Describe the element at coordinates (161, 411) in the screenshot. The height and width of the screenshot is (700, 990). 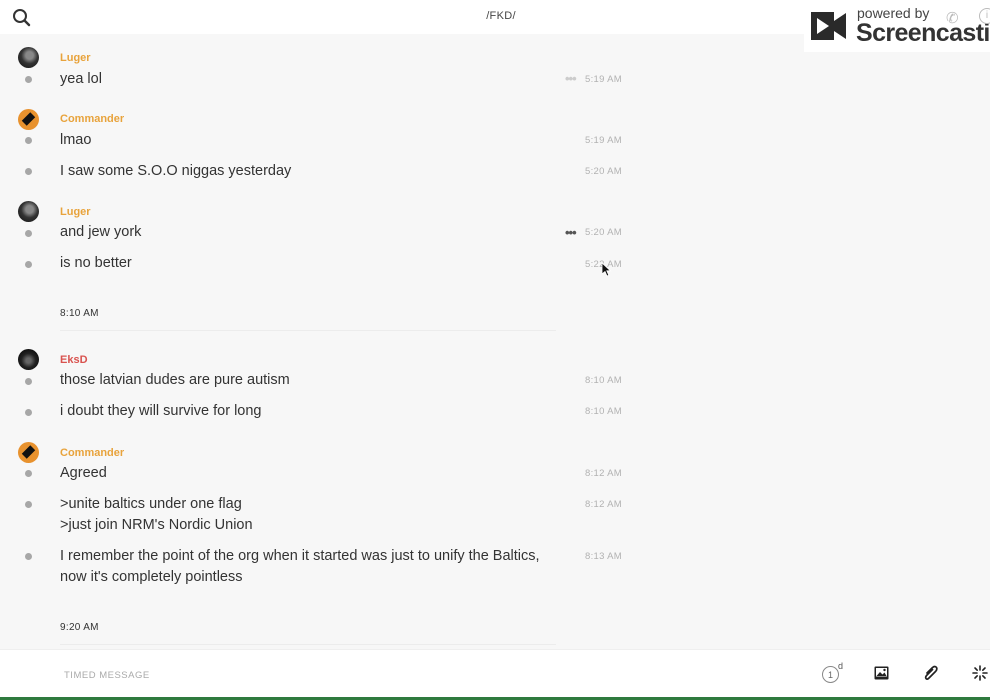
I see `message-text: i doubt they will survive for long` at that location.